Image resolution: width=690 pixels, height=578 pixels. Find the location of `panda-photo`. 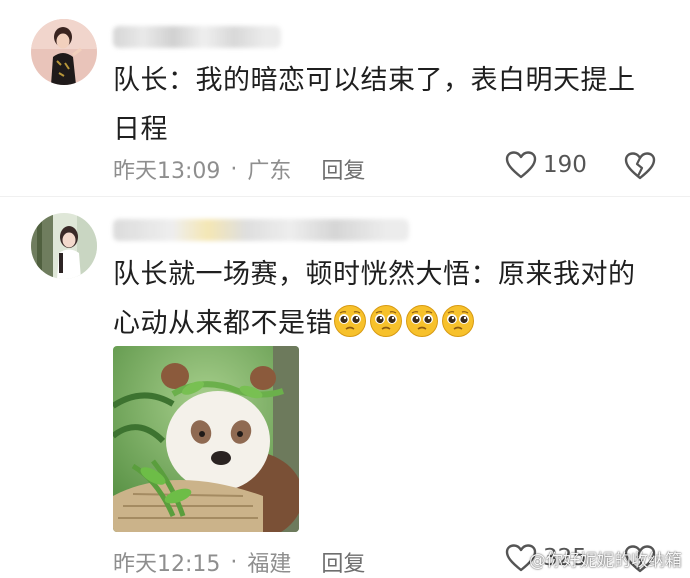

panda-photo is located at coordinates (206, 439).